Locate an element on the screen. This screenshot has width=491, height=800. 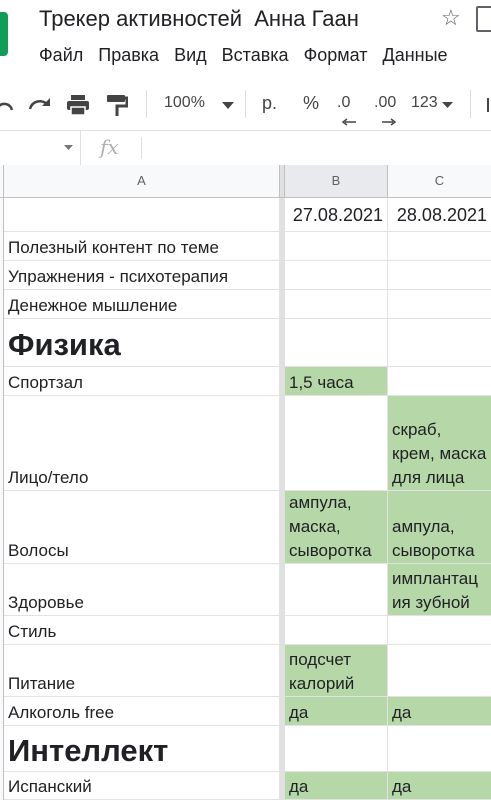
document-title: Трекер активностей Анна Гаан is located at coordinates (199, 19).